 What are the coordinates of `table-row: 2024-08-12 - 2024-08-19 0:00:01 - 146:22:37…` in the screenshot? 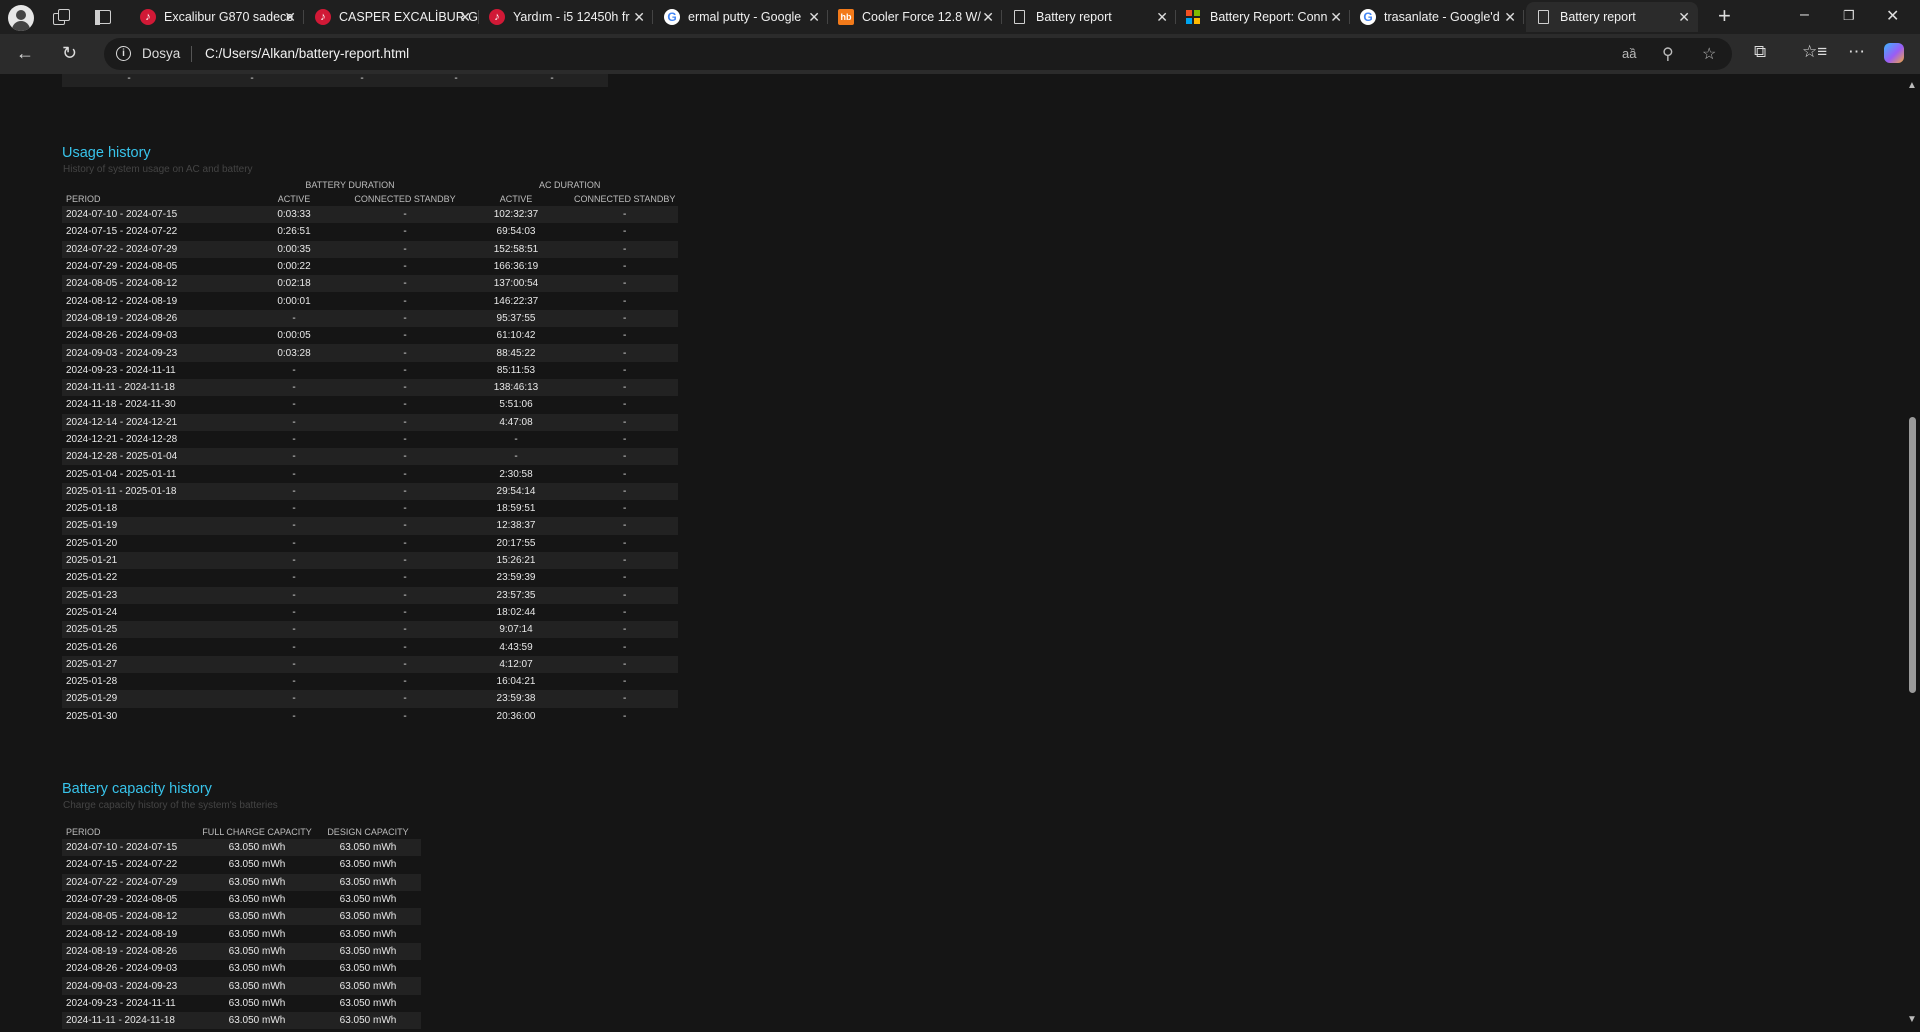 It's located at (370, 300).